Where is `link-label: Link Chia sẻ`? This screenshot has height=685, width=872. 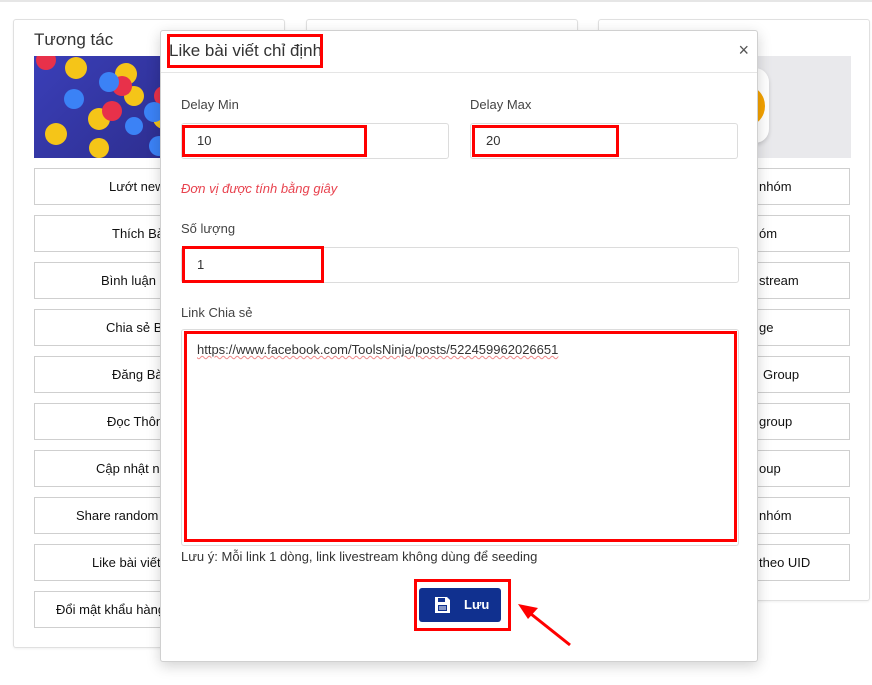 link-label: Link Chia sẻ is located at coordinates (217, 312).